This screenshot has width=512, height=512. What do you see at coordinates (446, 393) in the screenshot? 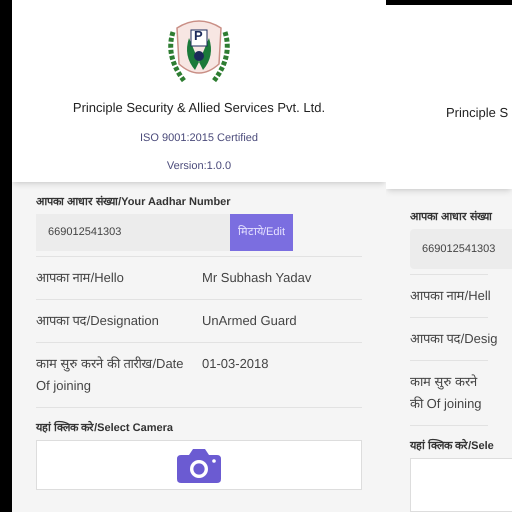
I see `info-label: काम सुरु करने की Of joining` at bounding box center [446, 393].